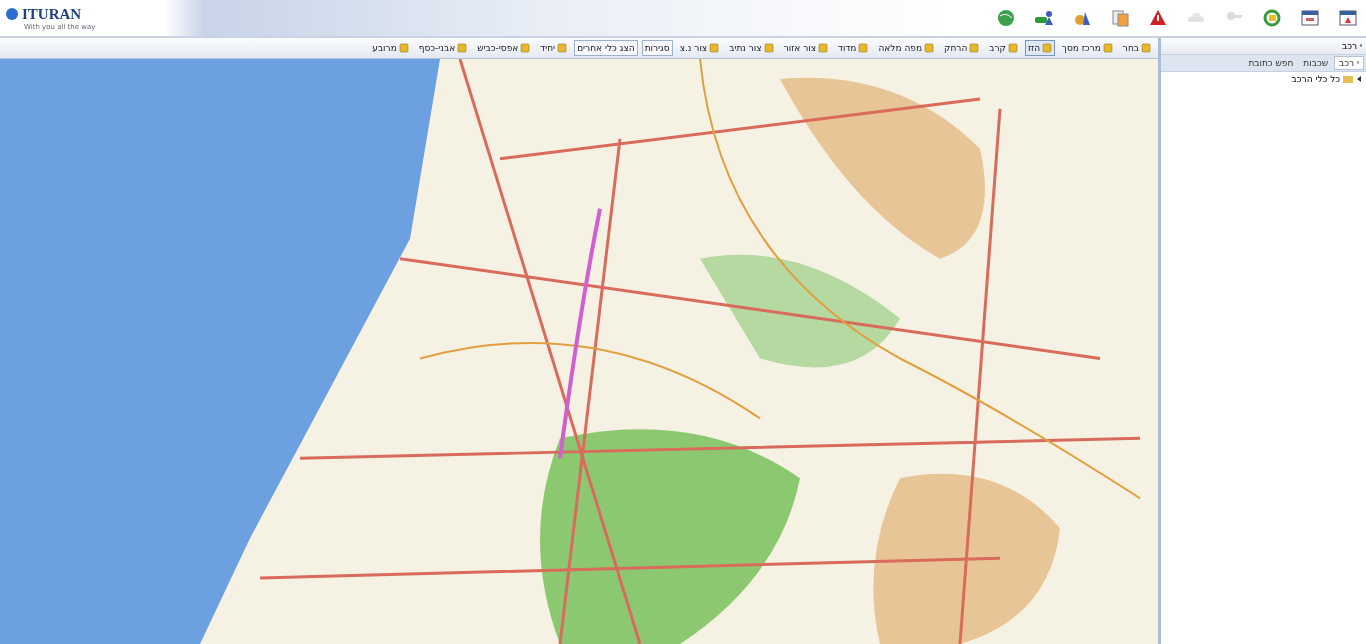 This screenshot has height=644, width=1366. What do you see at coordinates (806, 48) in the screenshot?
I see `toolbar-tool: צור אזור` at bounding box center [806, 48].